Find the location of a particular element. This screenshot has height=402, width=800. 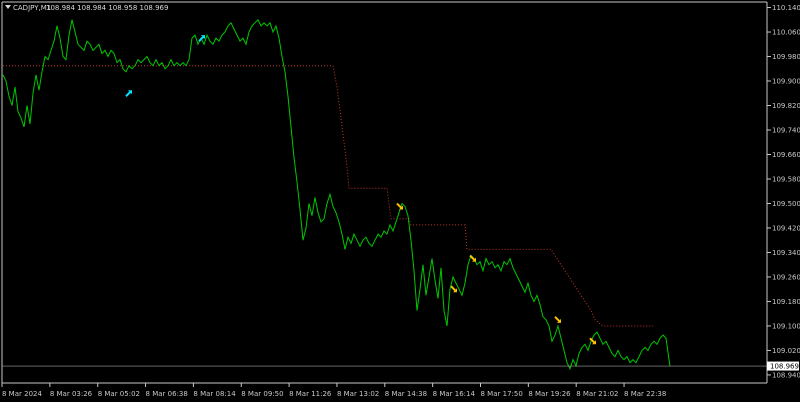

time-tick-label: 8 Mar 2024 is located at coordinates (22, 394).